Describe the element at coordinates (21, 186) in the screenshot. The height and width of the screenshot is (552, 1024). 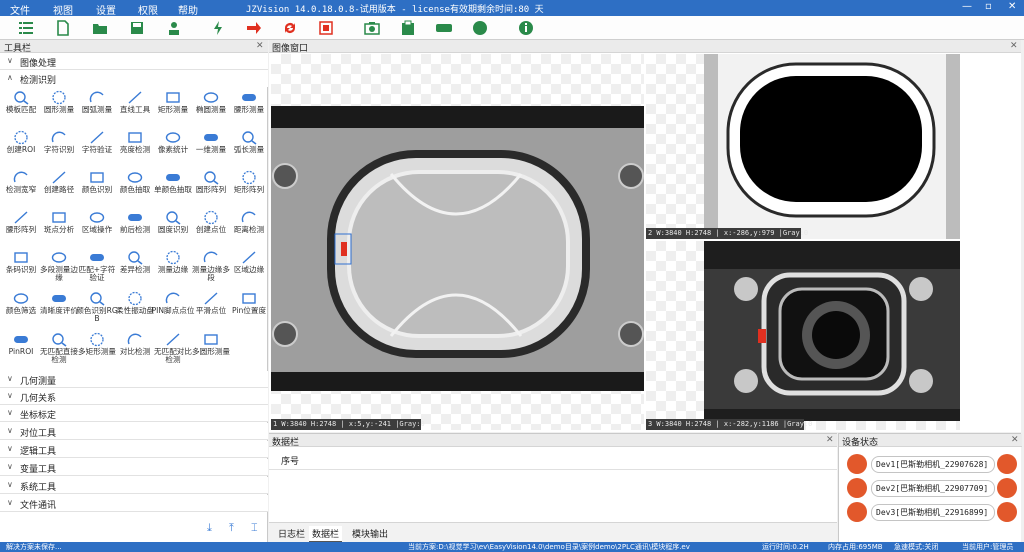
I see `tool-item: 检测宽窄` at that location.